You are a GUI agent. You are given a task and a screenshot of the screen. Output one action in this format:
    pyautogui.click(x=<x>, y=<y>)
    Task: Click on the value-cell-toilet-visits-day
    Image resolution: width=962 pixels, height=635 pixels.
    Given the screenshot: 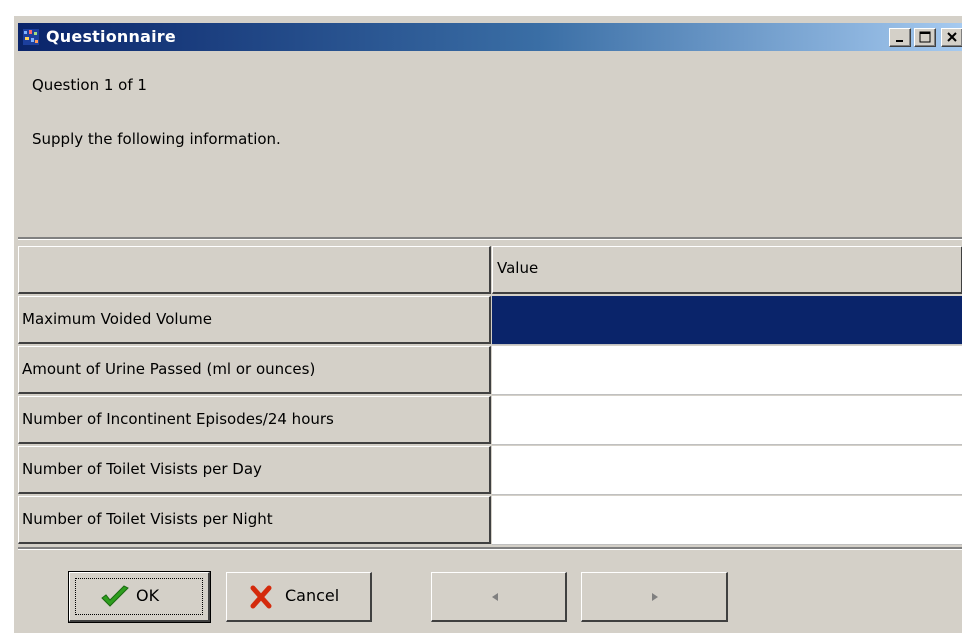 What is the action you would take?
    pyautogui.click(x=727, y=470)
    